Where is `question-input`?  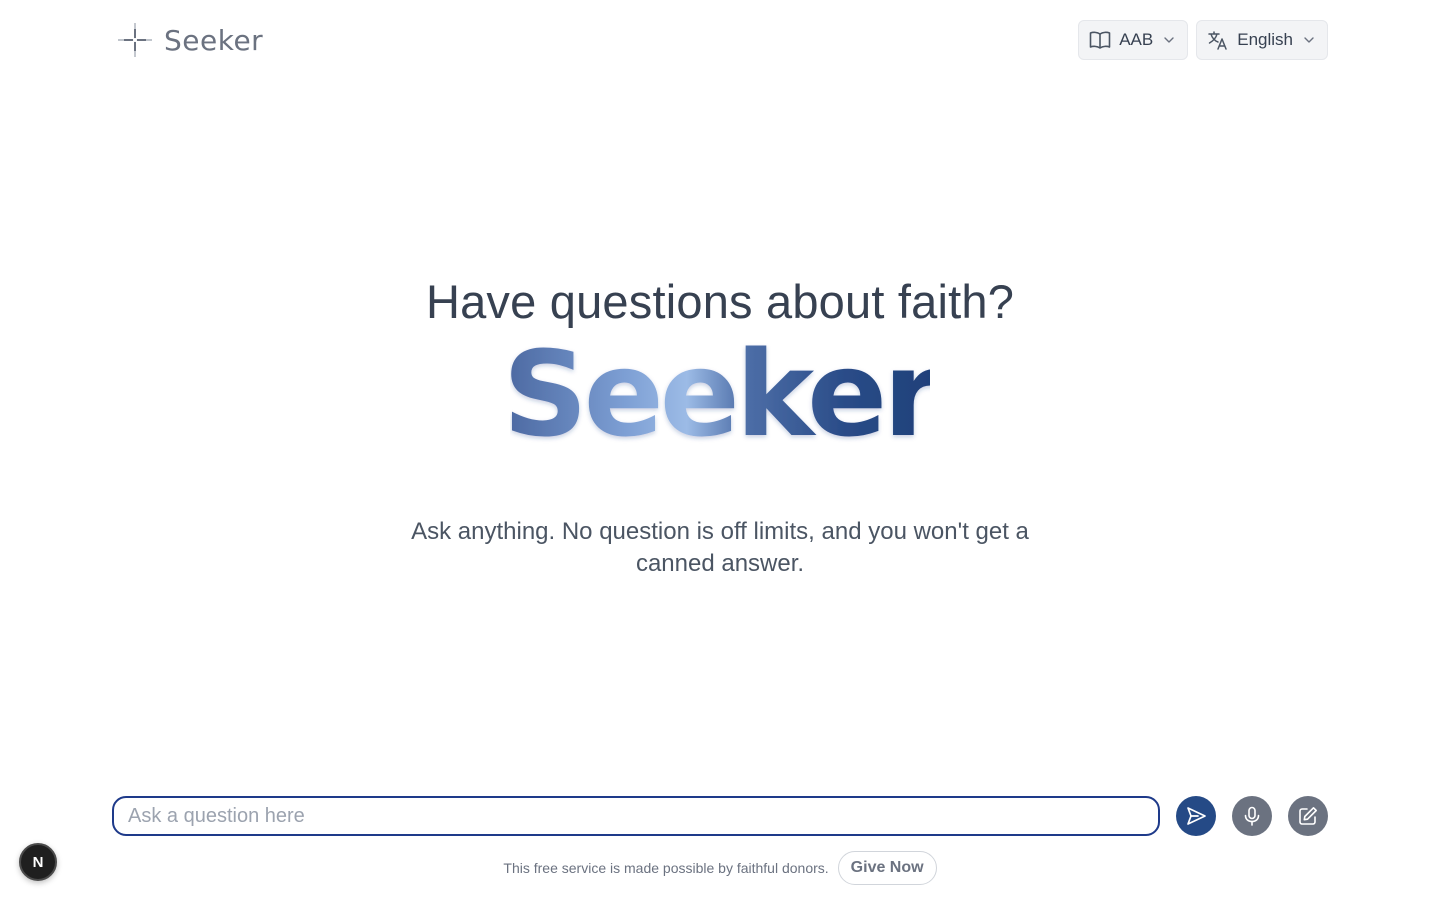
question-input is located at coordinates (636, 816).